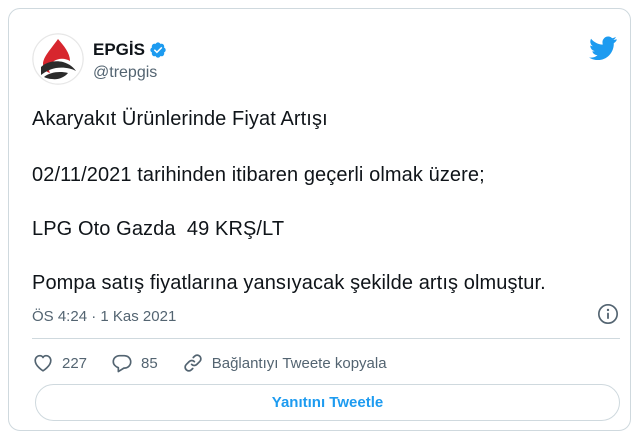 This screenshot has height=439, width=640. Describe the element at coordinates (125, 73) in the screenshot. I see `author-handle: @trepgis` at that location.